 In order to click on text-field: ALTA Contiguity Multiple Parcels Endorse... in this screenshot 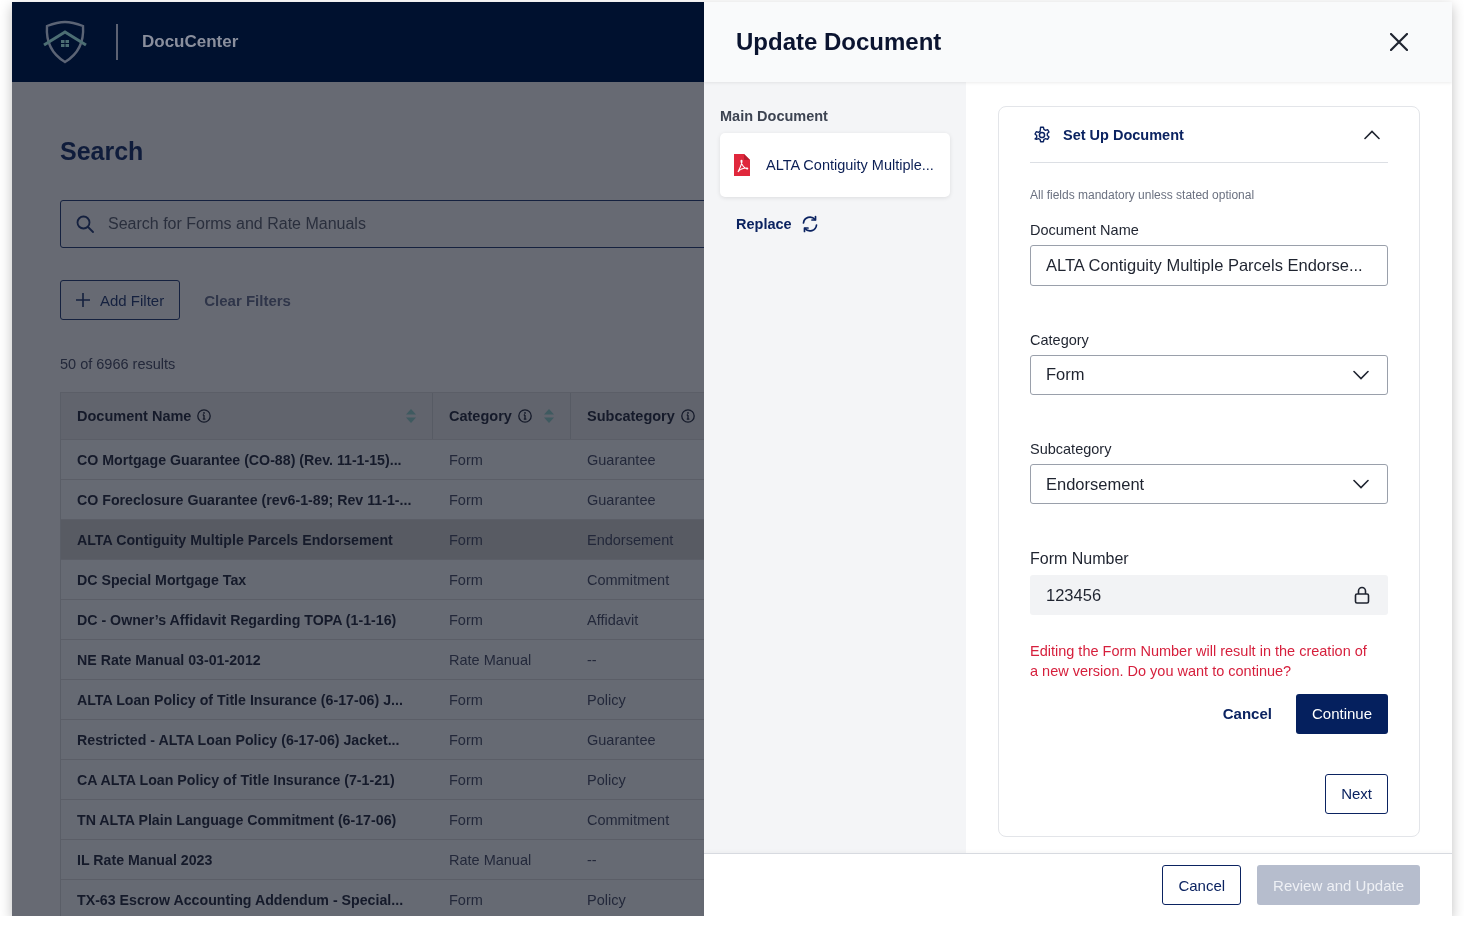, I will do `click(1209, 265)`.